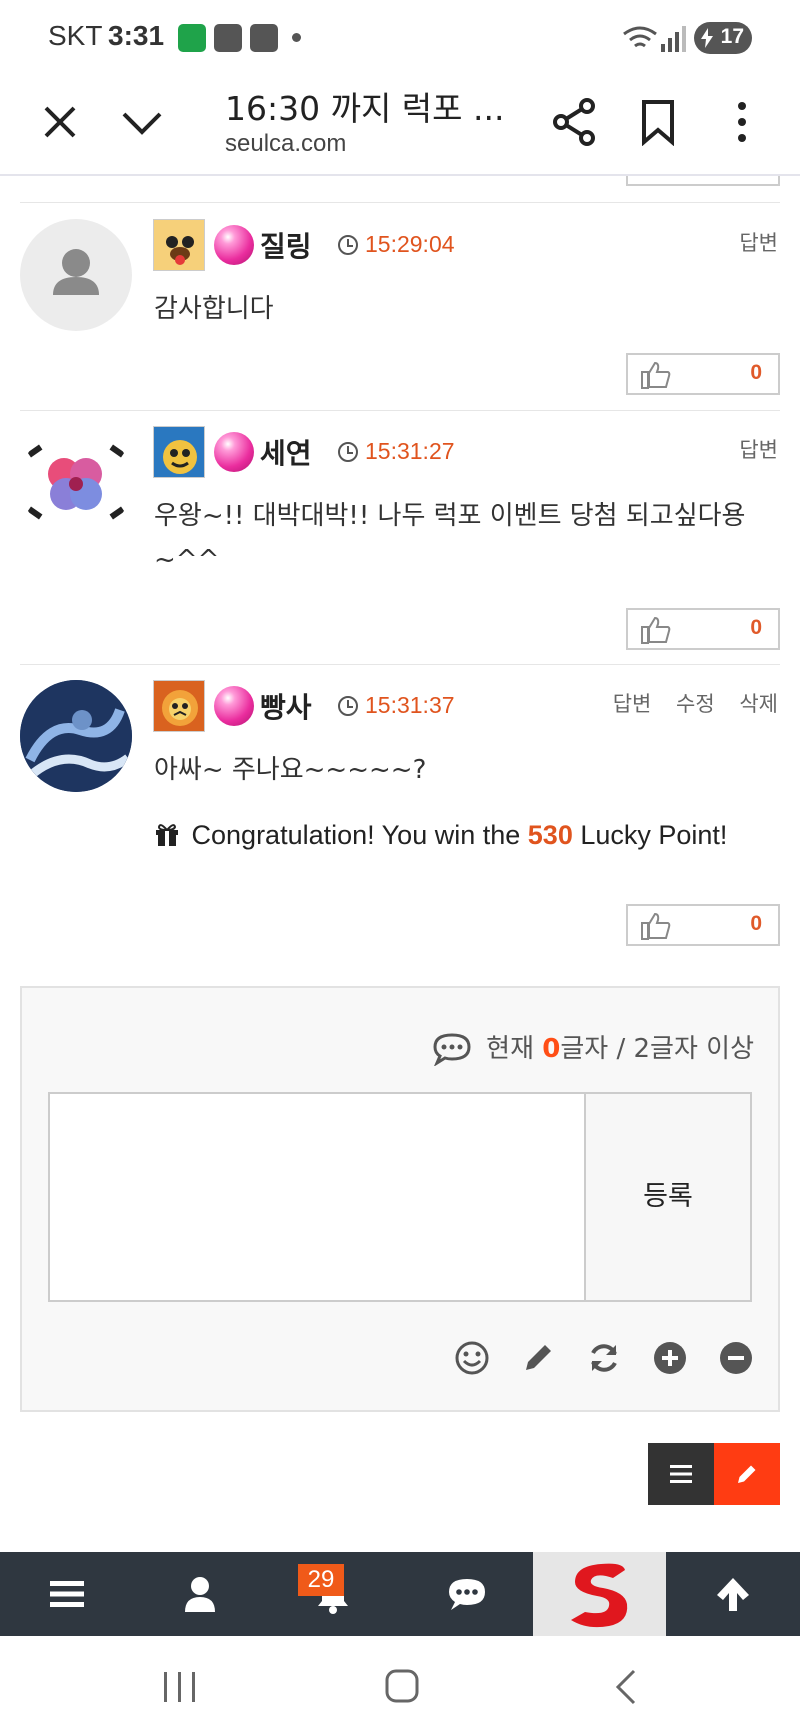  What do you see at coordinates (296, 37) in the screenshot?
I see `more-notifications-dot` at bounding box center [296, 37].